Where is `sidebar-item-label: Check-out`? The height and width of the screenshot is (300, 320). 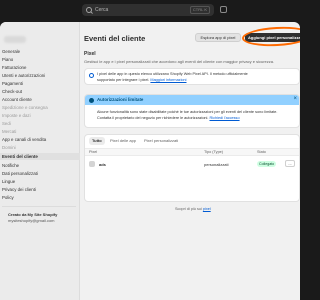
sidebar-item-label: Check-out is located at coordinates (12, 91).